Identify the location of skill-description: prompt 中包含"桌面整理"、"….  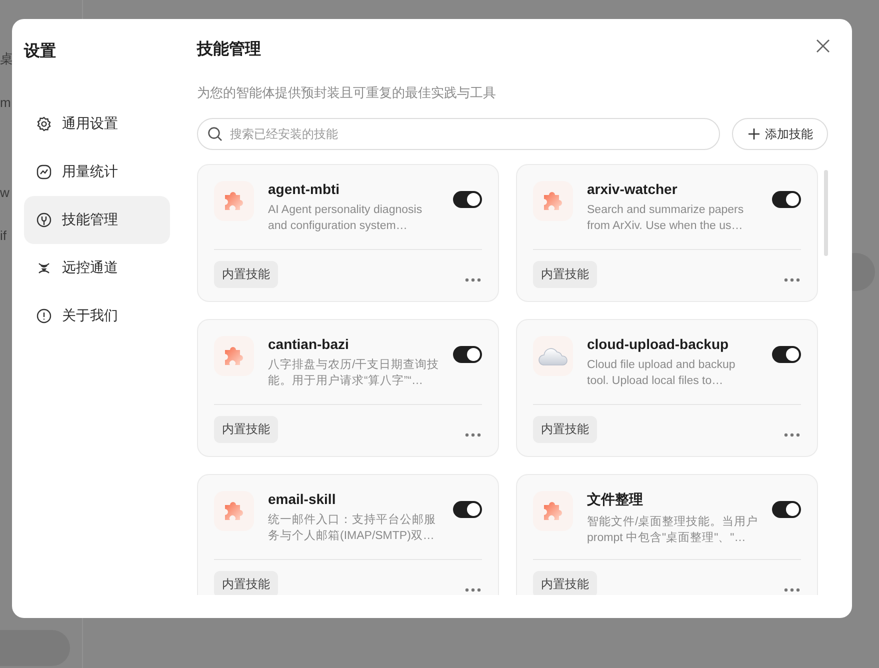
(667, 538).